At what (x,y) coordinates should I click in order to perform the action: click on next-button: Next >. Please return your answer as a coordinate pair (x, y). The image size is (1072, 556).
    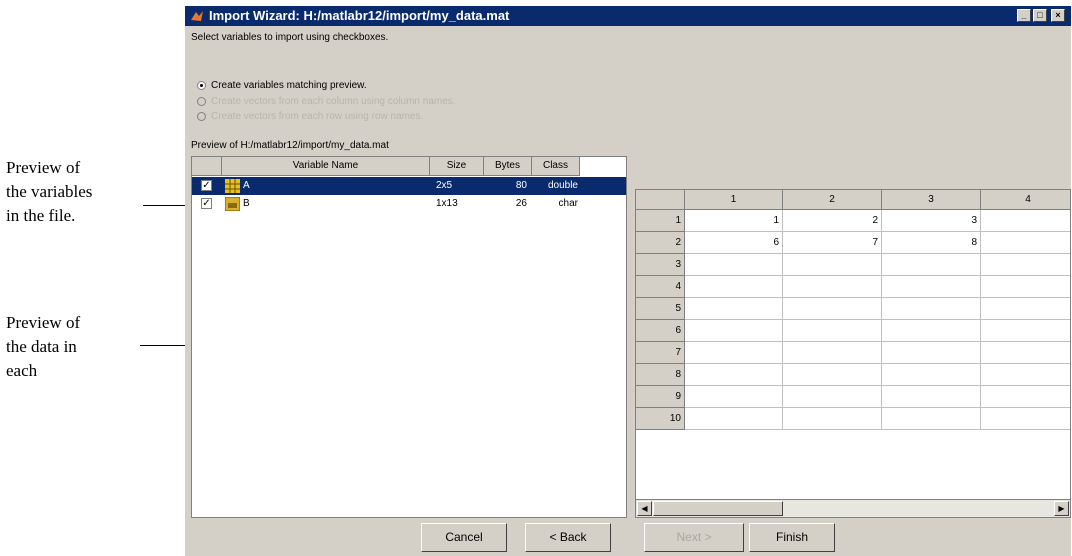
    Looking at the image, I should click on (694, 537).